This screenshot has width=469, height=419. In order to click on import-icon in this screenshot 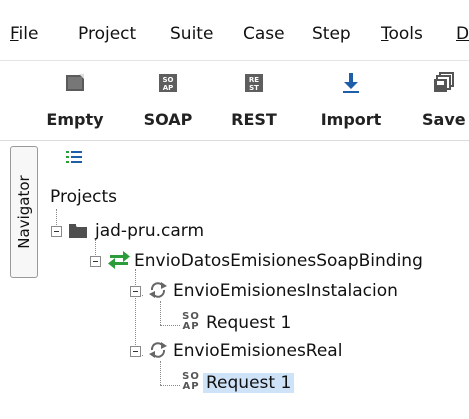, I will do `click(351, 83)`.